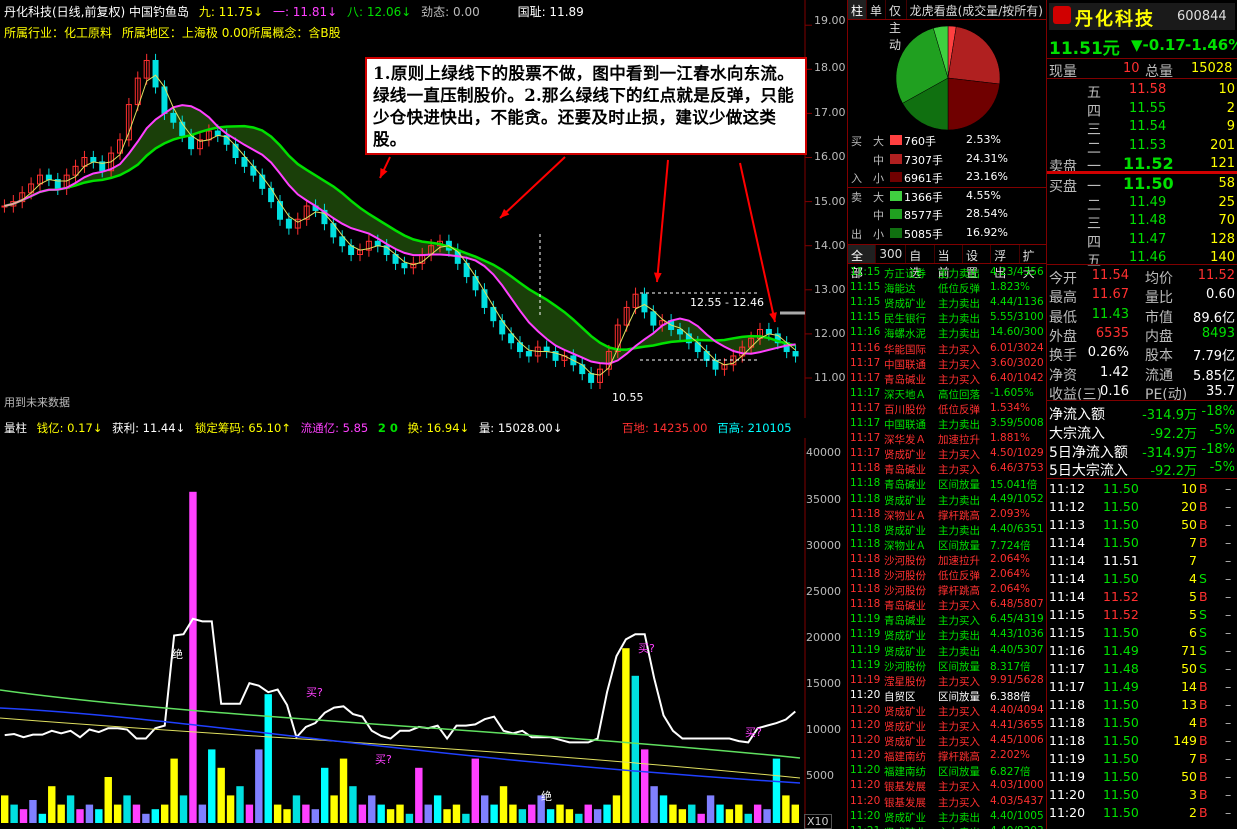 This screenshot has height=829, width=1237. What do you see at coordinates (1142, 240) in the screenshot?
I see `bid-row: 四 11.47 128` at bounding box center [1142, 240].